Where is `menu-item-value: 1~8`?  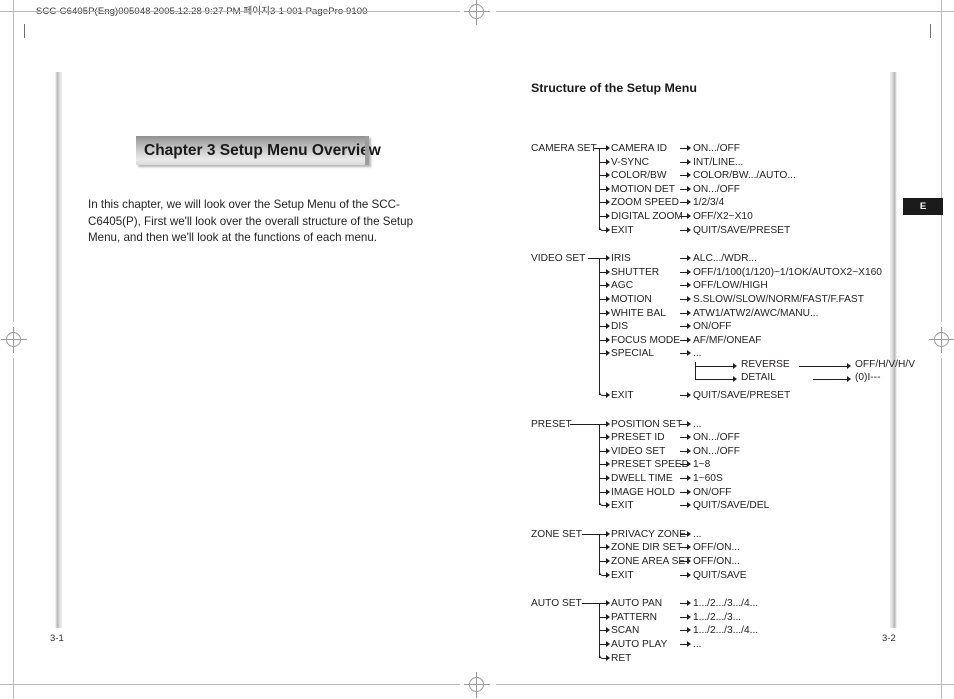
menu-item-value: 1~8 is located at coordinates (702, 465).